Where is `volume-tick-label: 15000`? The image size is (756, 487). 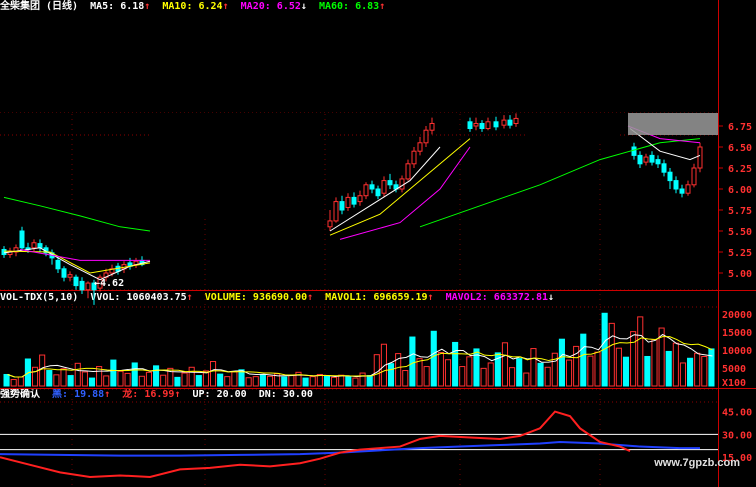
volume-tick-label: 15000 is located at coordinates (737, 333).